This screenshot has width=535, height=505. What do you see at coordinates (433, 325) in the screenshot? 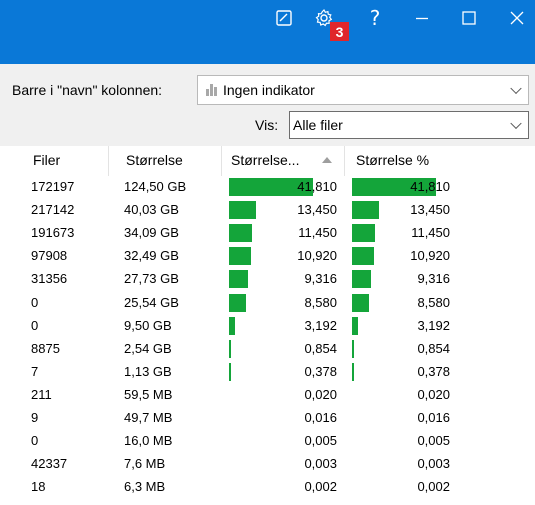
I see `cell-size-percent: 3,192` at bounding box center [433, 325].